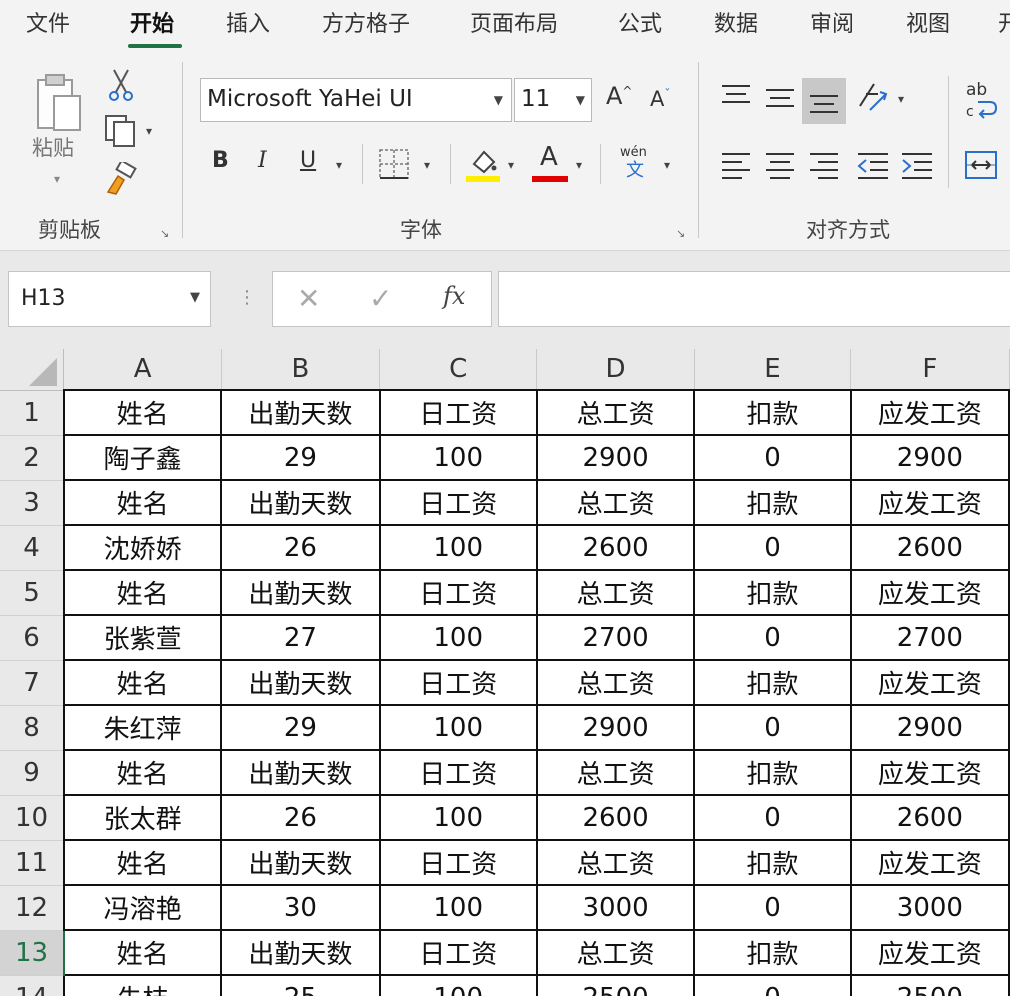  I want to click on column-header-e: E, so click(773, 370).